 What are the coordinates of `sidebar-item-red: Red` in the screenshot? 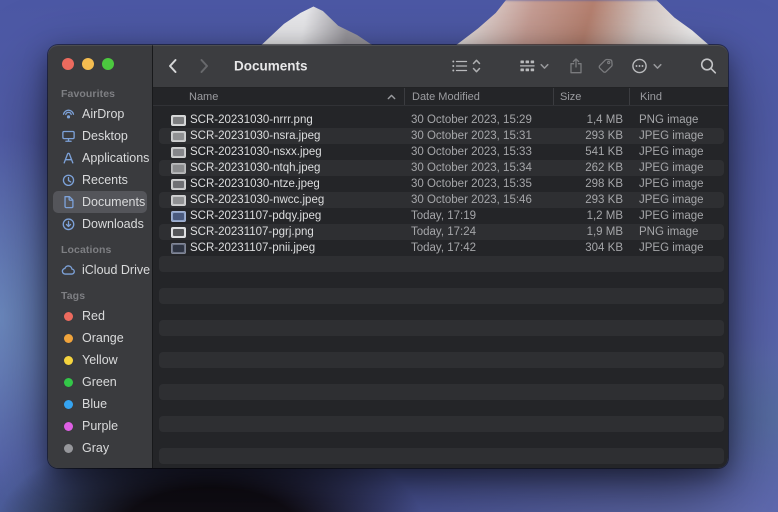 It's located at (100, 316).